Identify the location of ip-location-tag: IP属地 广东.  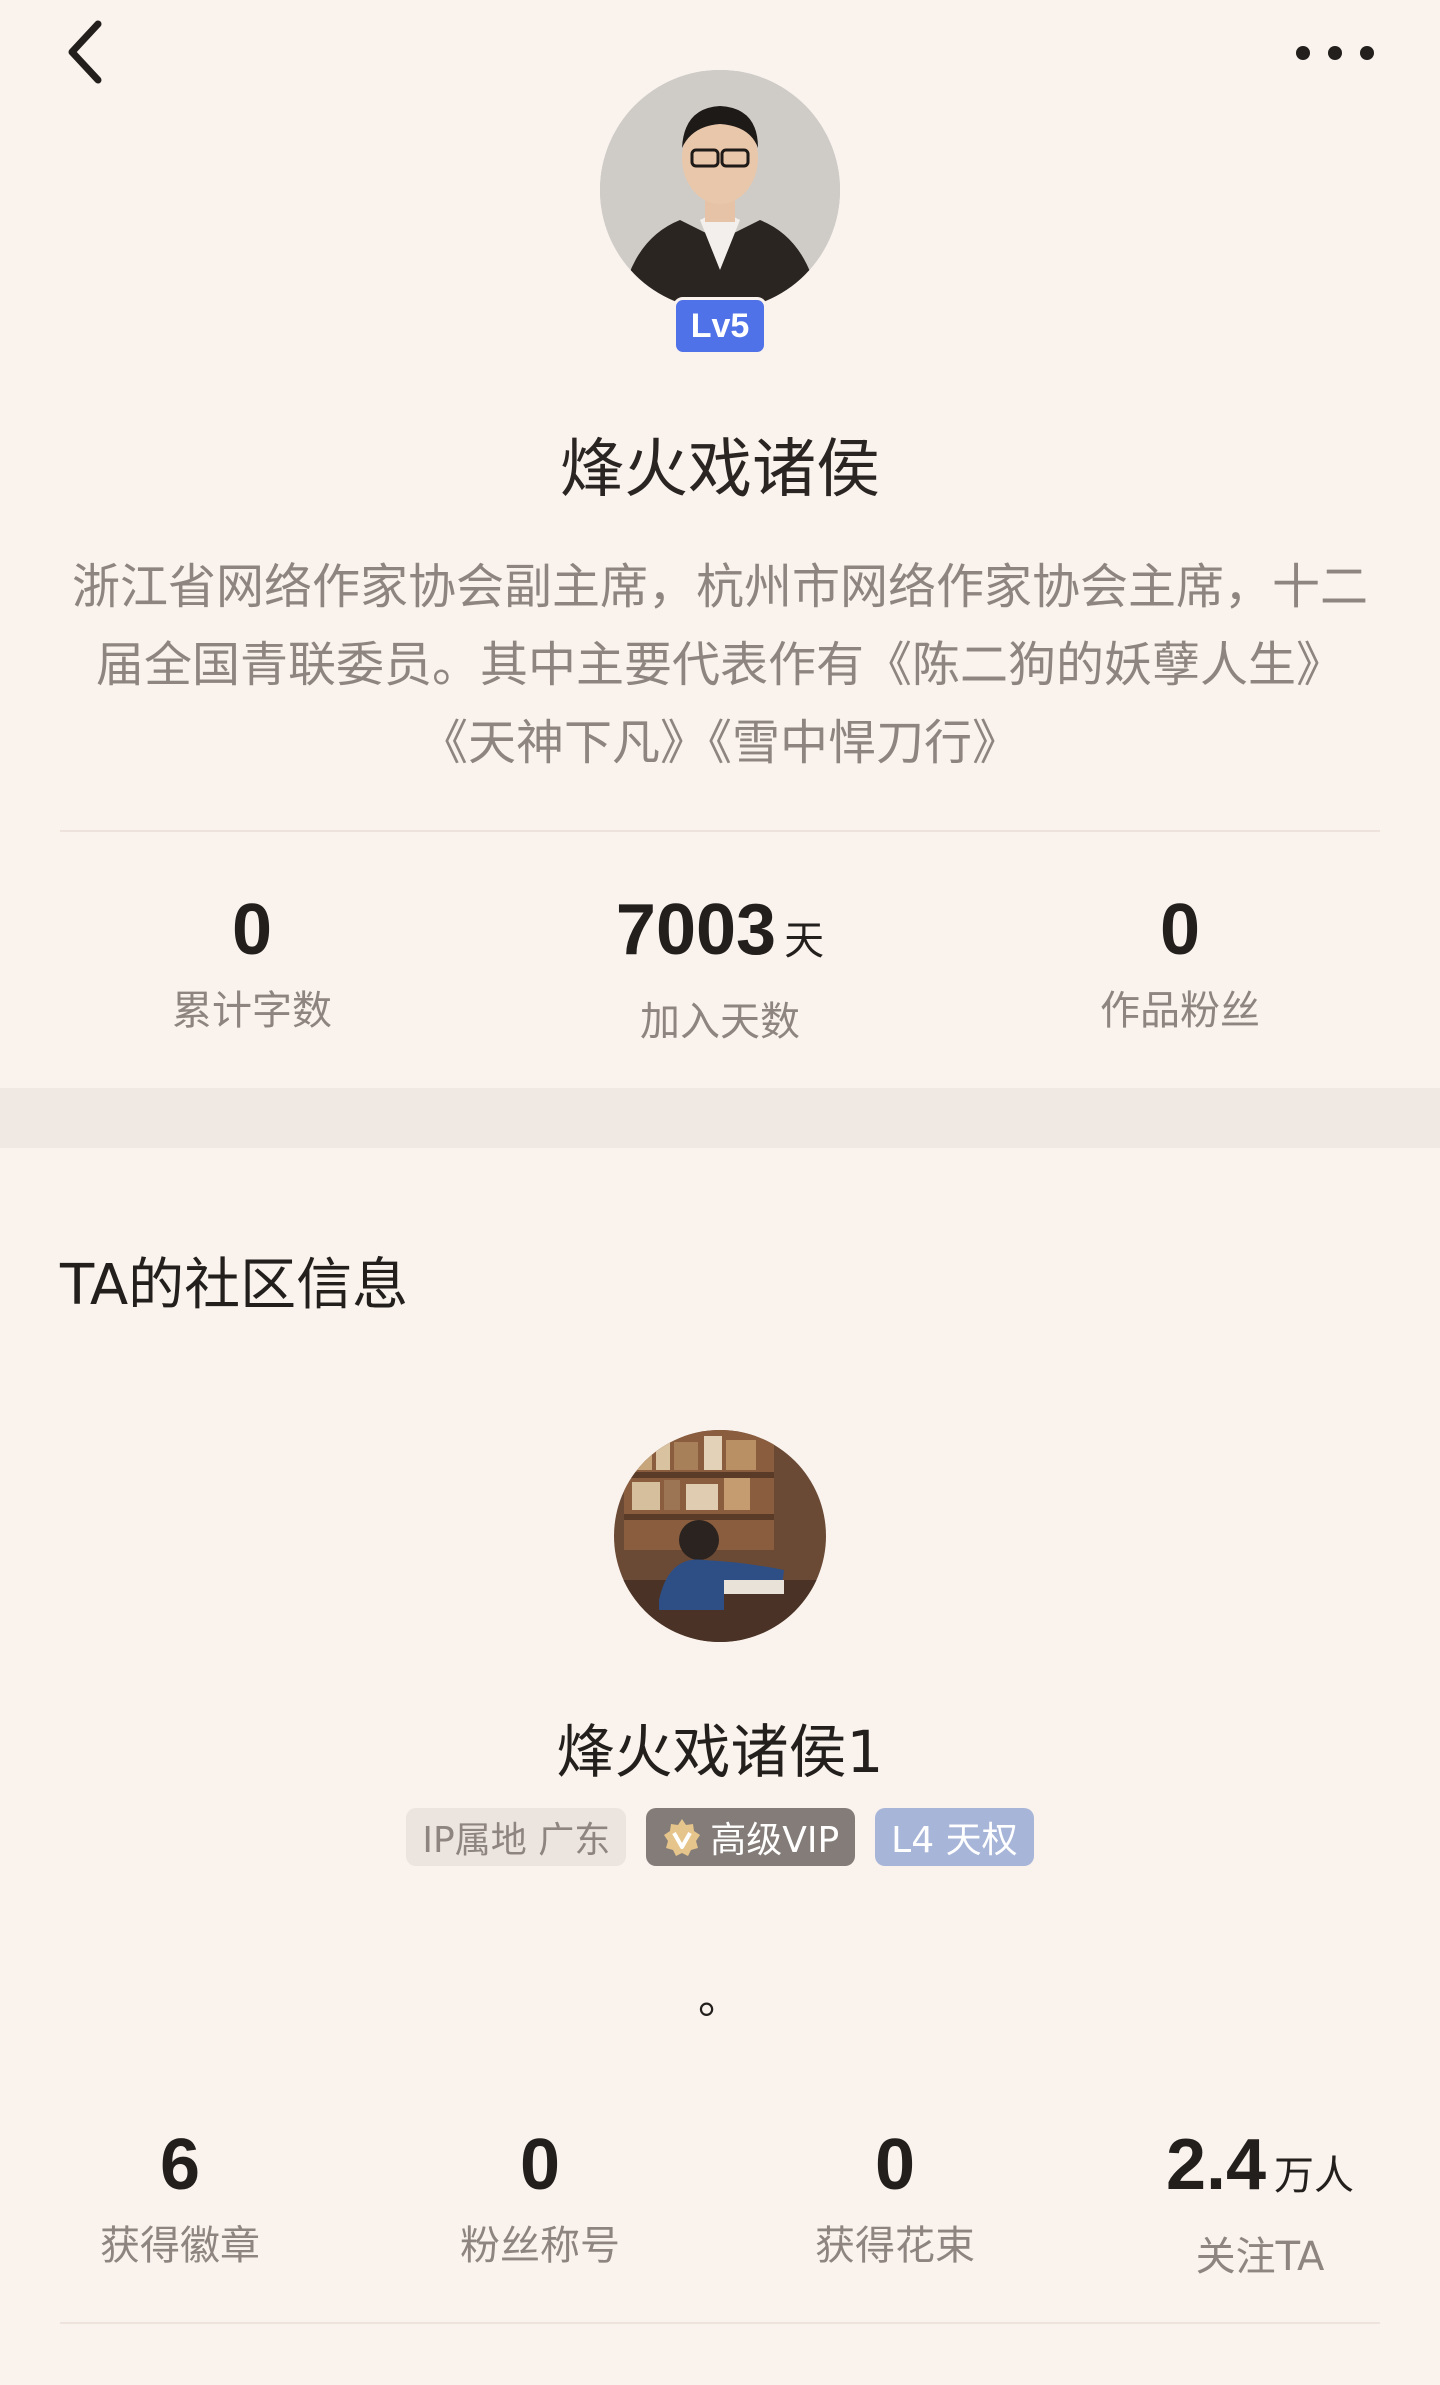
(516, 1837).